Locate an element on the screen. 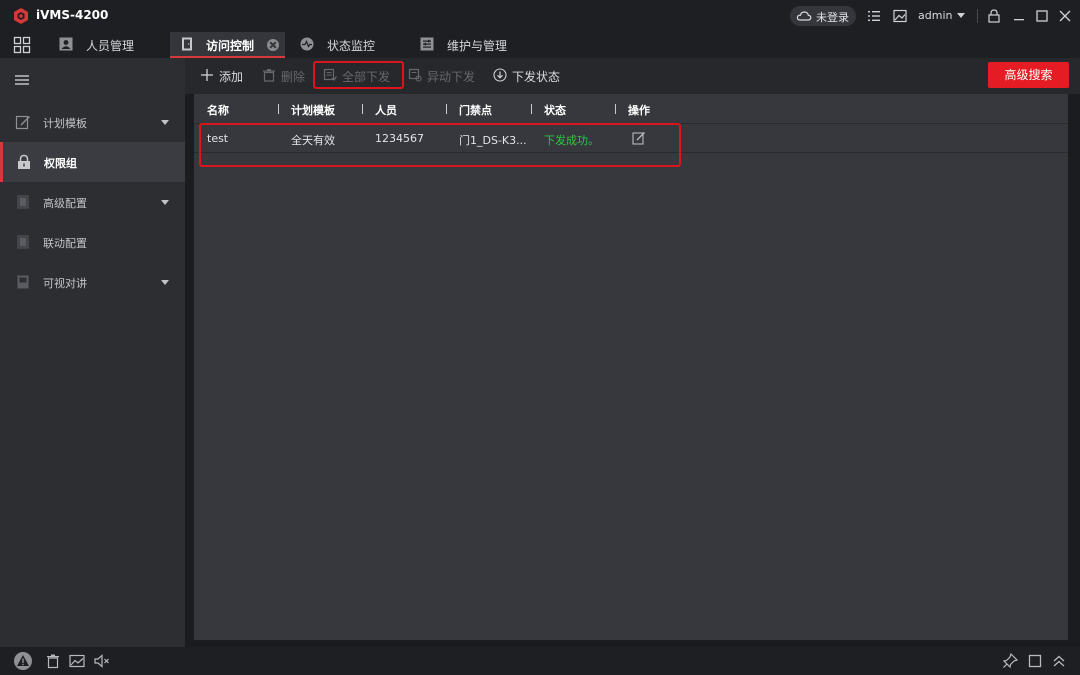  toolbar: 添加 删除 全部下发 异动下发 下发状态 高级搜索 is located at coordinates (632, 76).